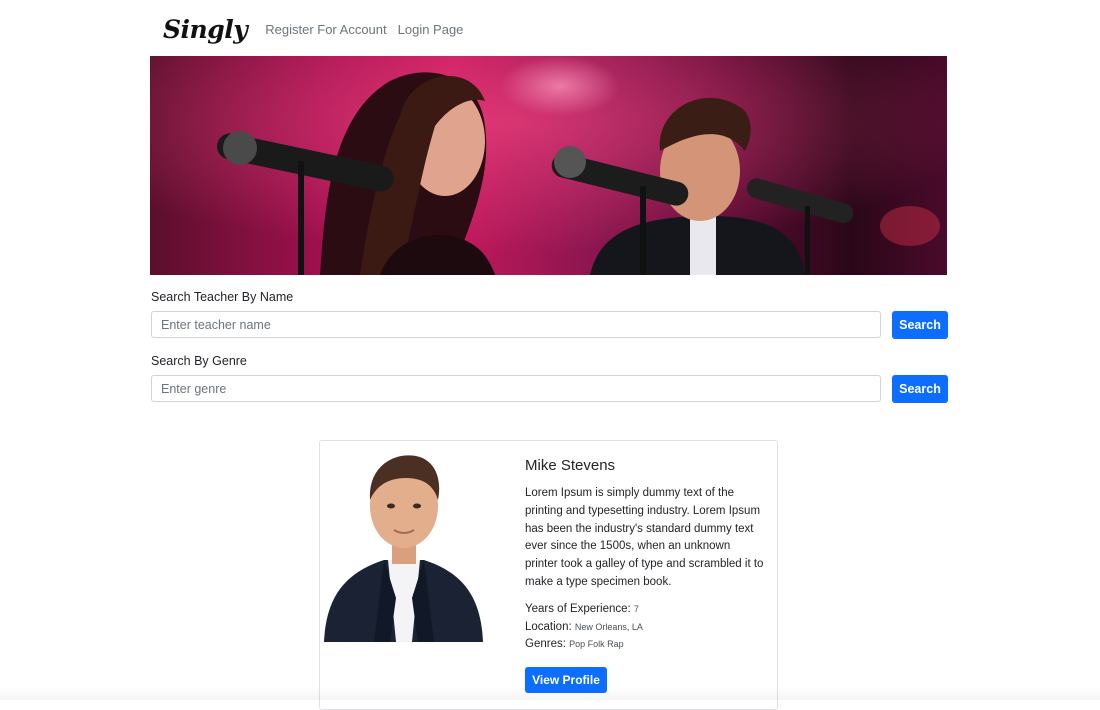 The height and width of the screenshot is (710, 1100). Describe the element at coordinates (596, 644) in the screenshot. I see `genres-value: Pop Folk Rap` at that location.